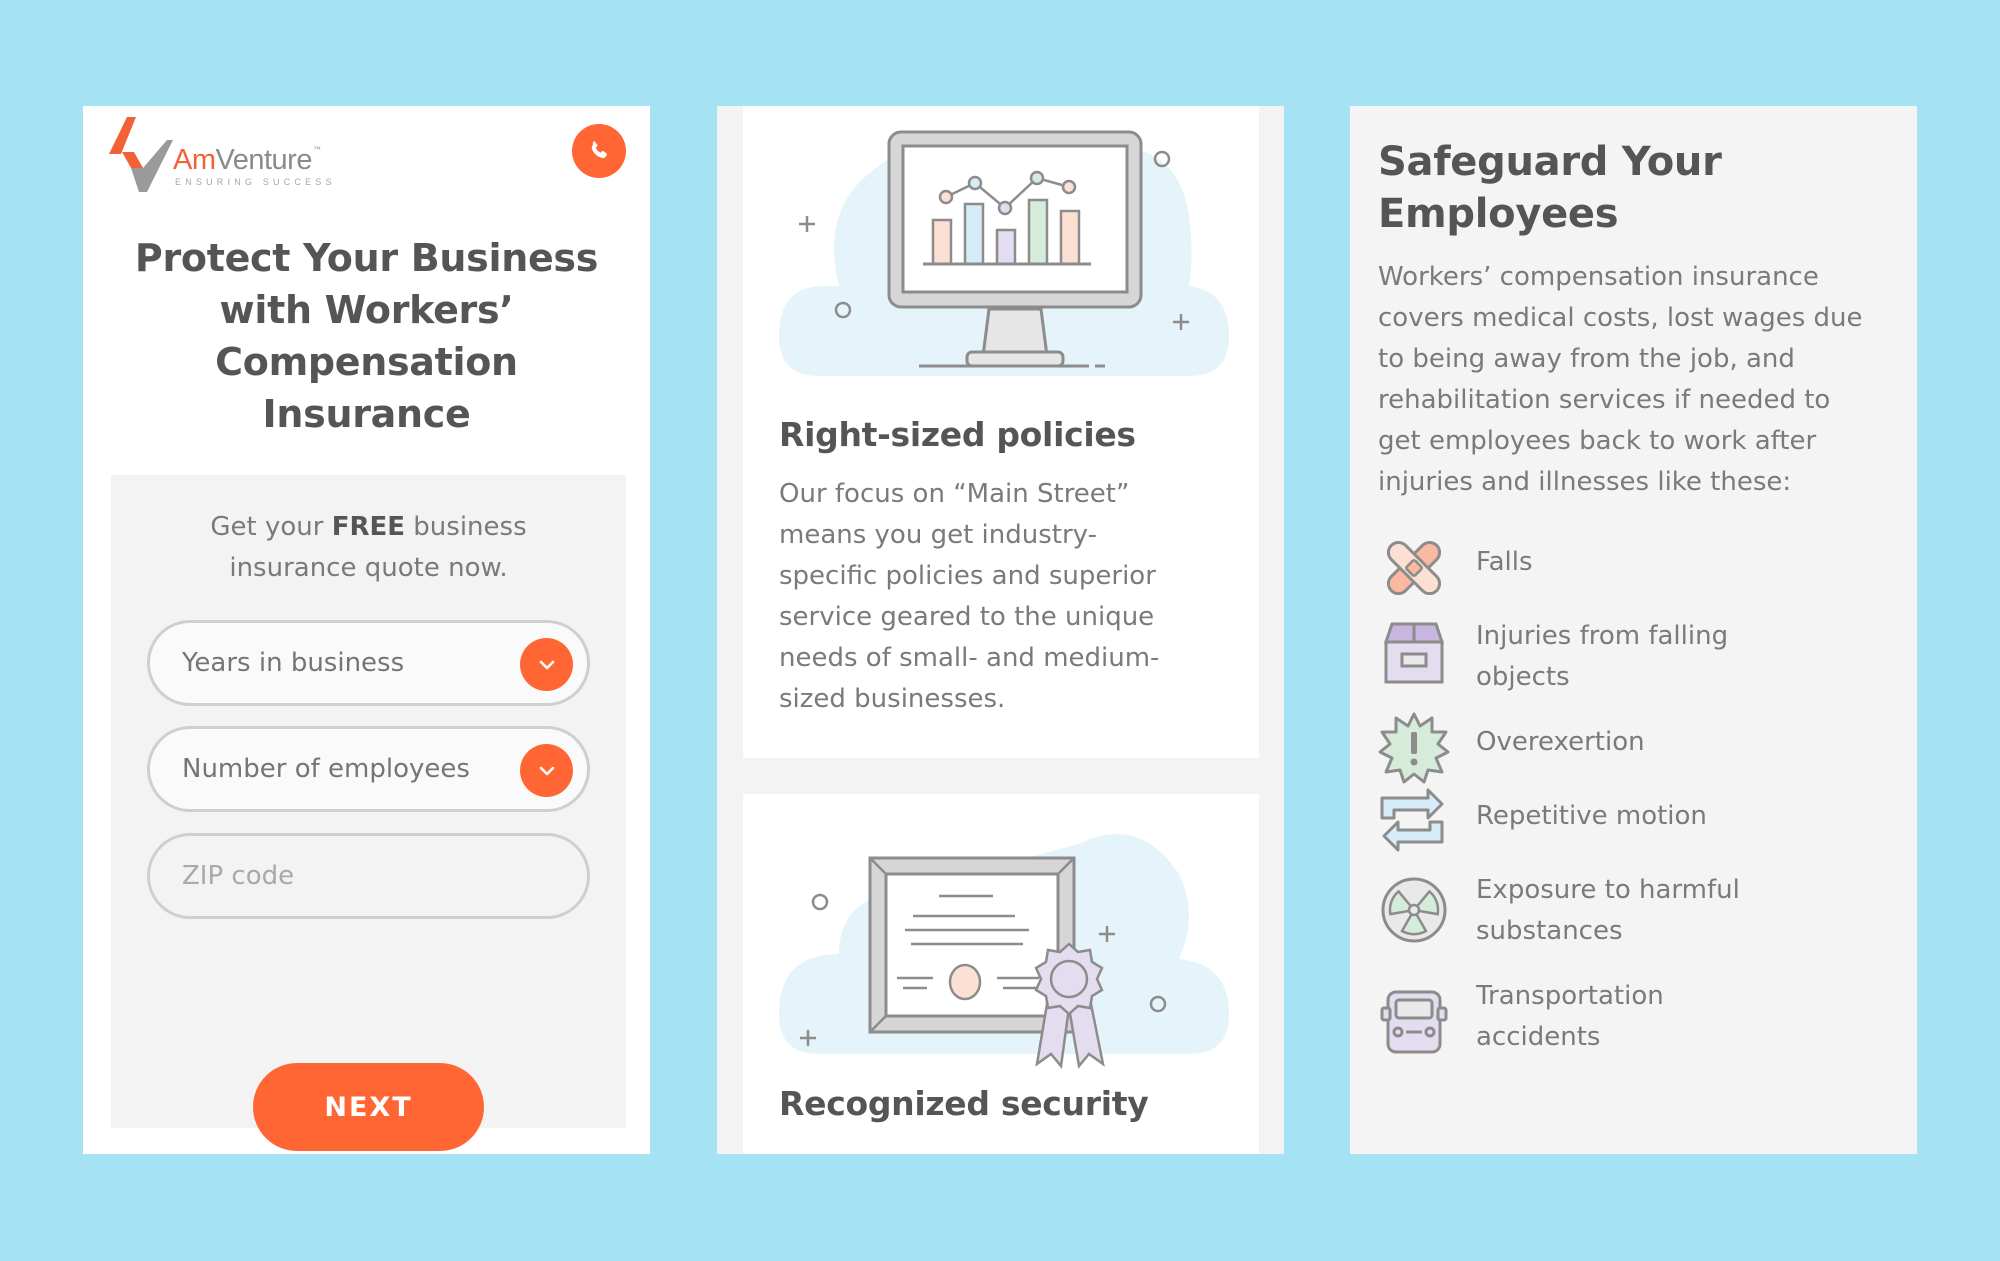  I want to click on risk-label-line: Exposure to harmful, so click(1608, 890).